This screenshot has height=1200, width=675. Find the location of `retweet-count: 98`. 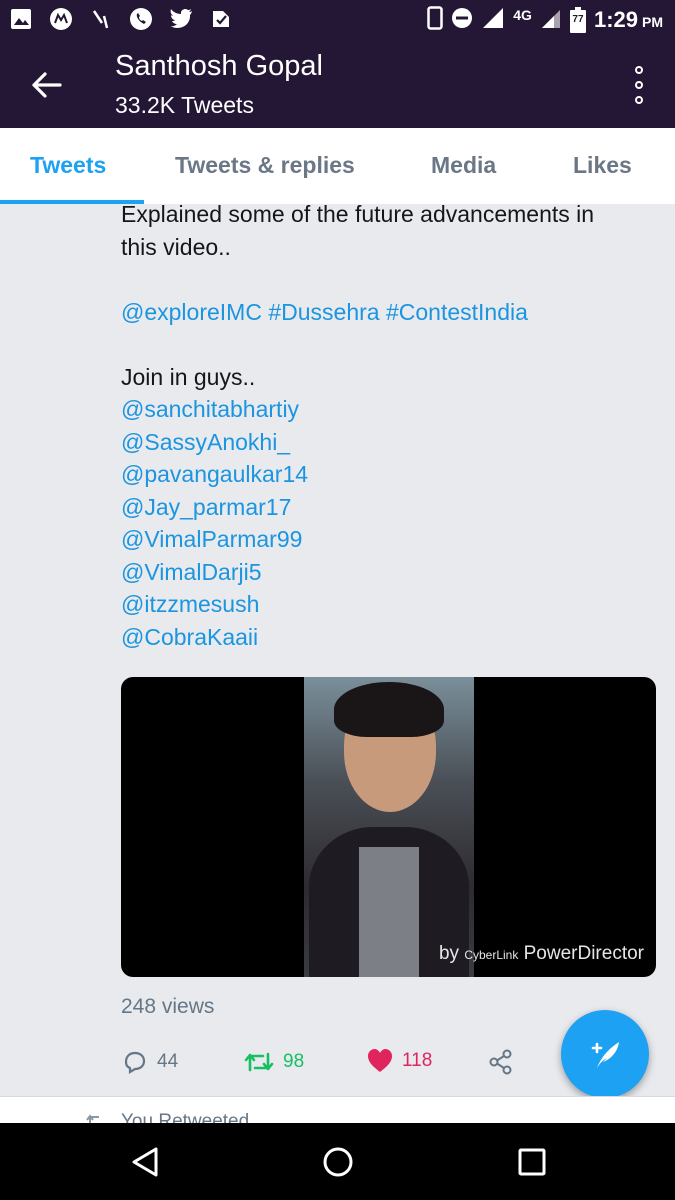

retweet-count: 98 is located at coordinates (294, 1061).